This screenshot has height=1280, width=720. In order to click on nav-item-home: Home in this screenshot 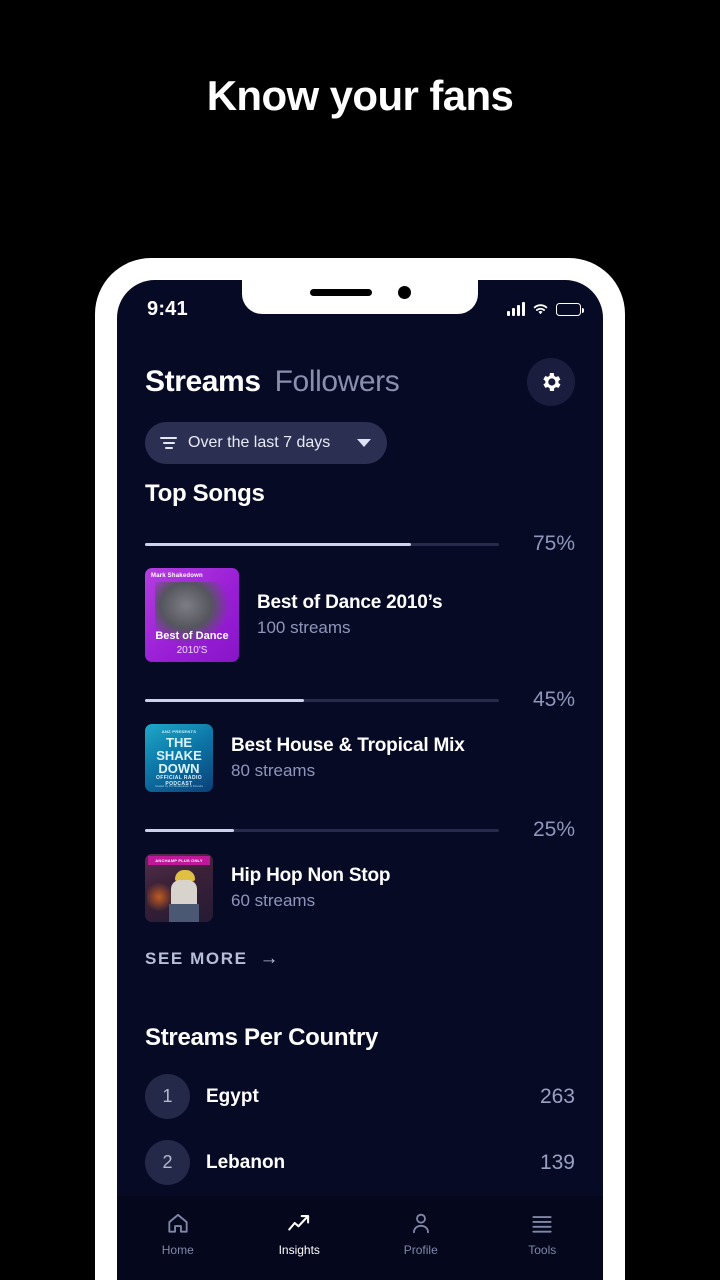, I will do `click(178, 1233)`.